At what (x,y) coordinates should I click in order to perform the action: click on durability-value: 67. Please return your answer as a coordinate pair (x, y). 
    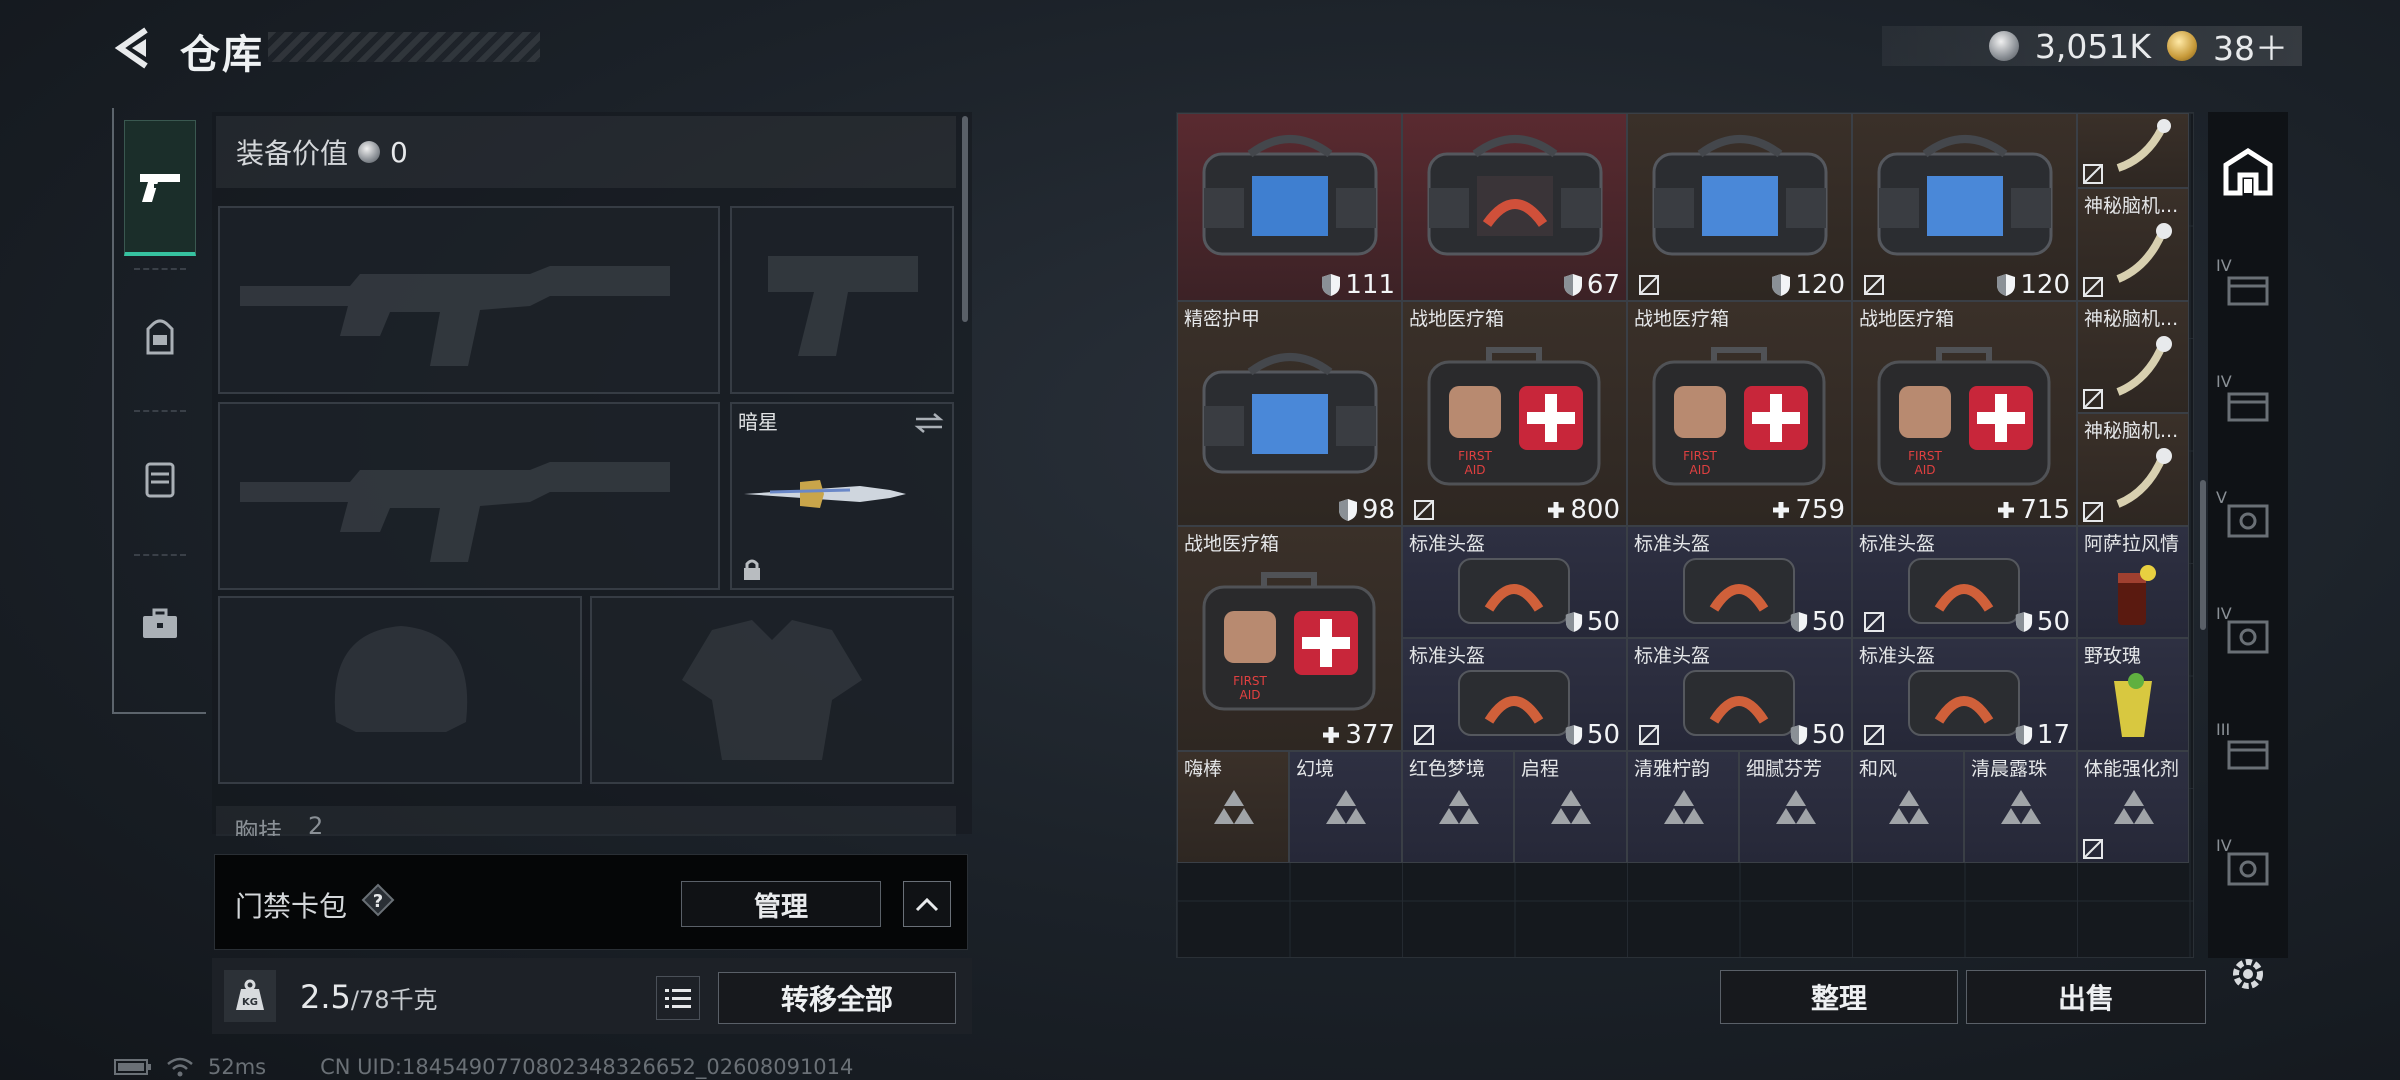
    Looking at the image, I should click on (1591, 285).